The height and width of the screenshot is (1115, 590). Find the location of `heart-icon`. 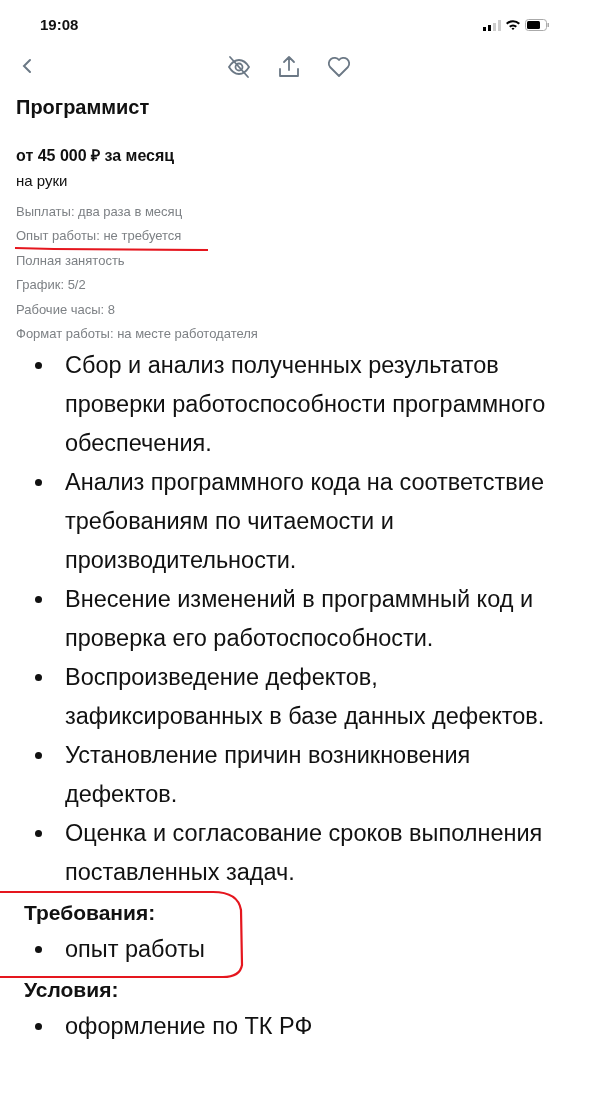

heart-icon is located at coordinates (339, 67).